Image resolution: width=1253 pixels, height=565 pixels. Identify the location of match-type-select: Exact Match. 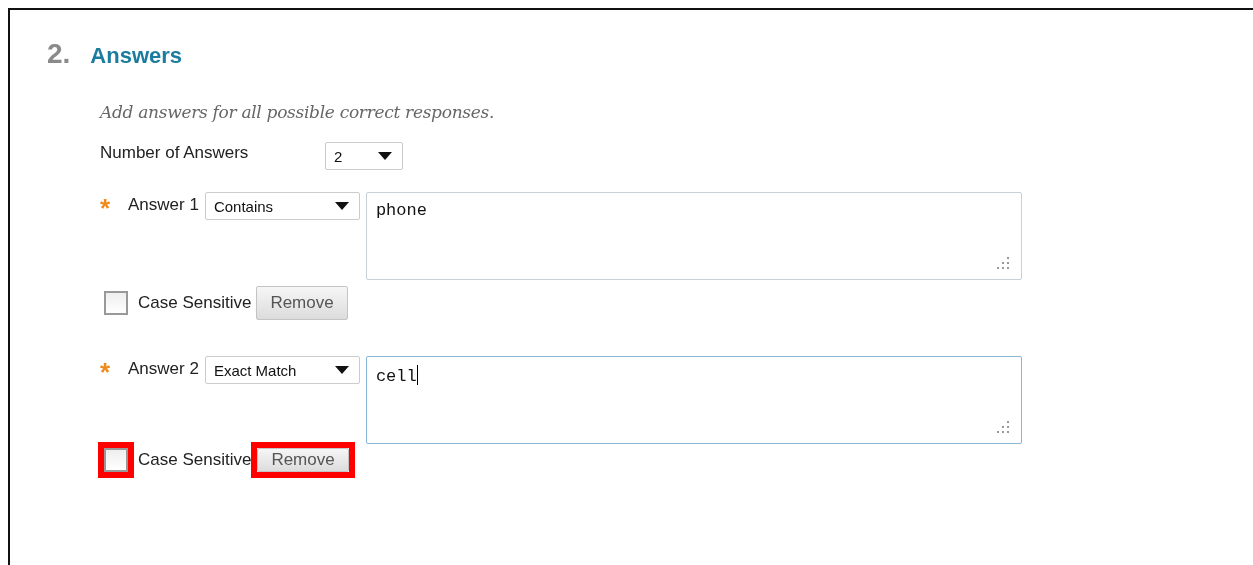
(282, 370).